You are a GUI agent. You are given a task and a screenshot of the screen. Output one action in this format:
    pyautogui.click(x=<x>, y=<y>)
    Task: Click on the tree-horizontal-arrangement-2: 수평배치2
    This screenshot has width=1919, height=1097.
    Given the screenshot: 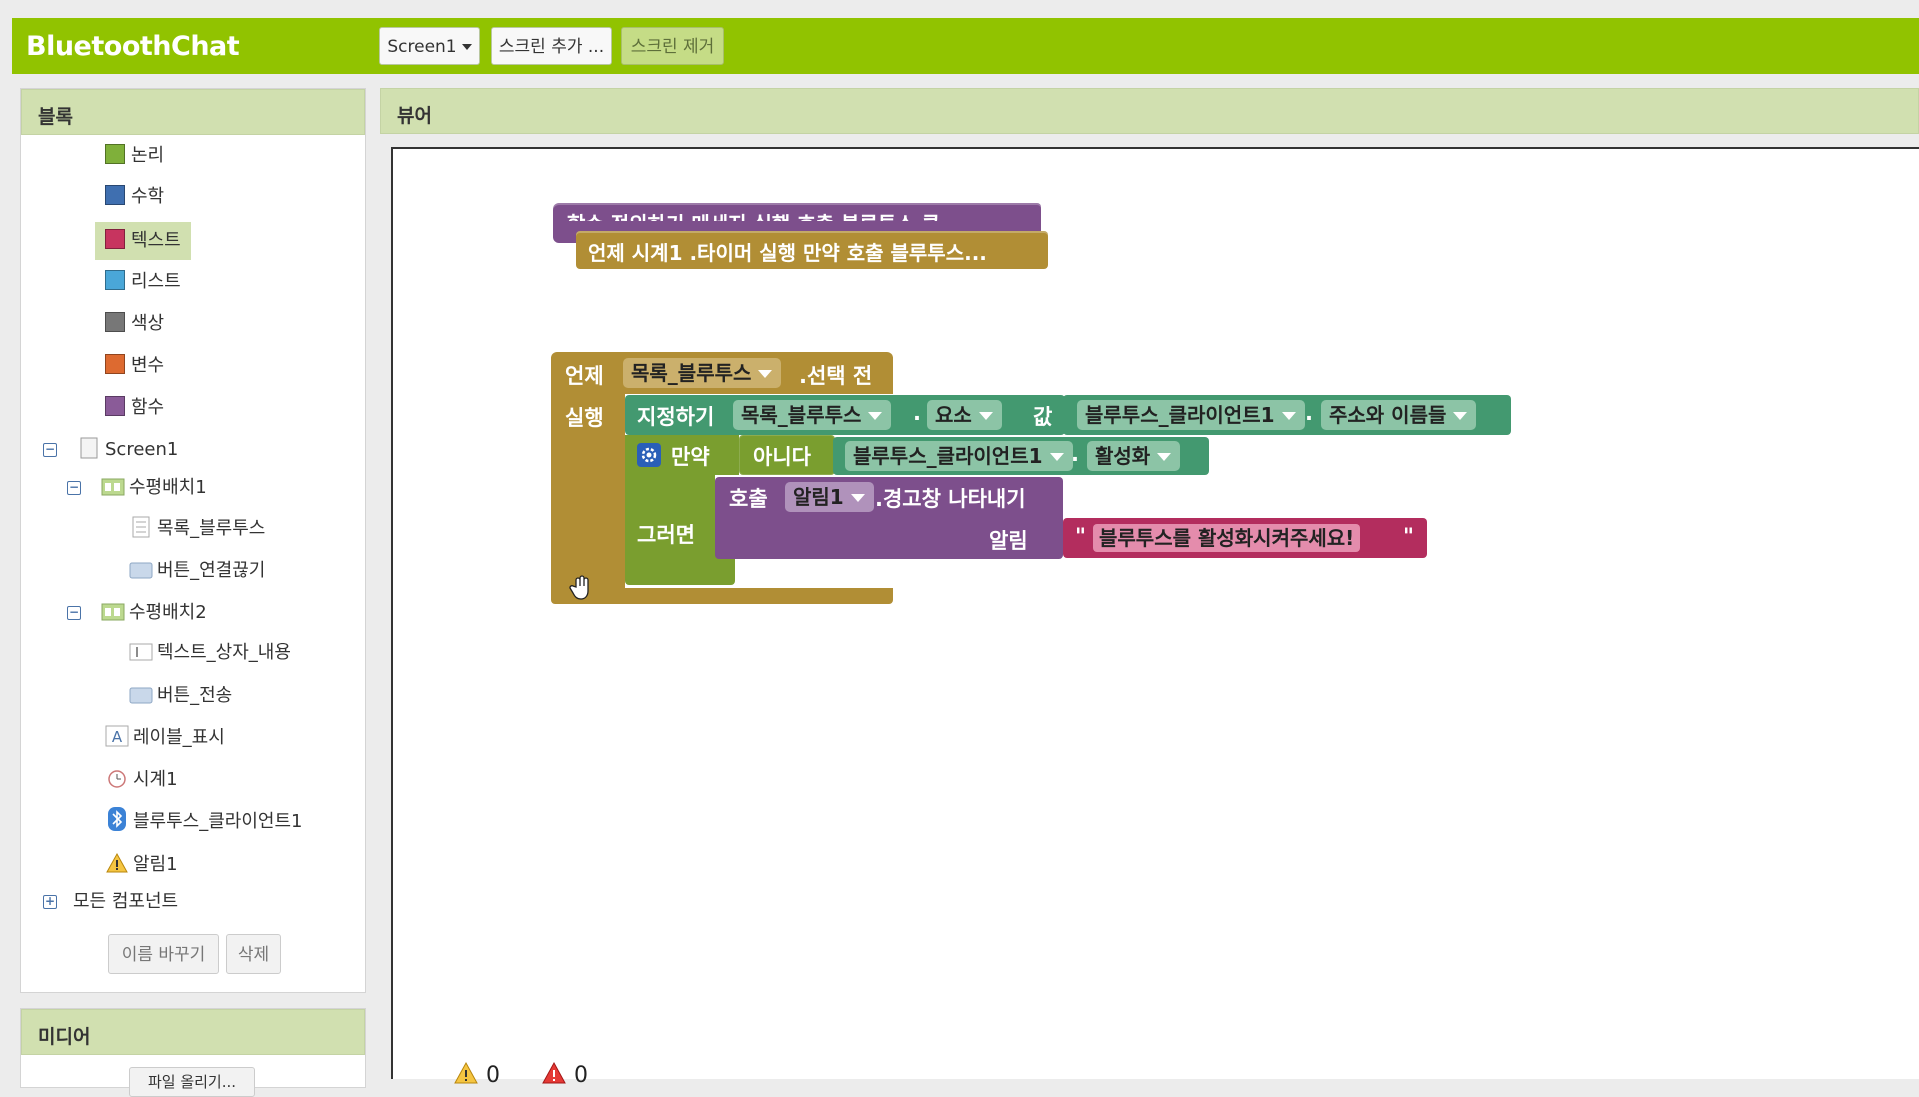 What is the action you would take?
    pyautogui.click(x=154, y=613)
    